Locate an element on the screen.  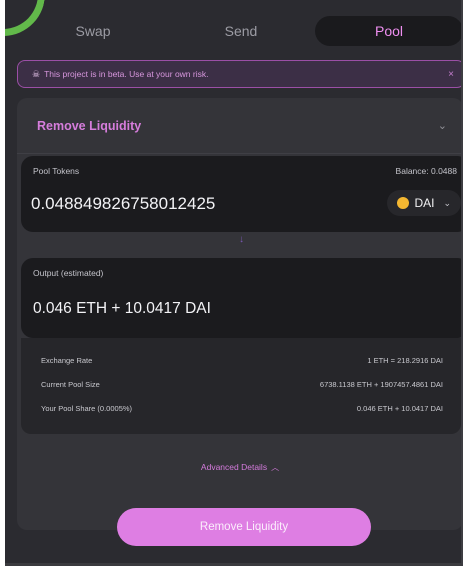
advanced-details-label: Advanced Details is located at coordinates (234, 467).